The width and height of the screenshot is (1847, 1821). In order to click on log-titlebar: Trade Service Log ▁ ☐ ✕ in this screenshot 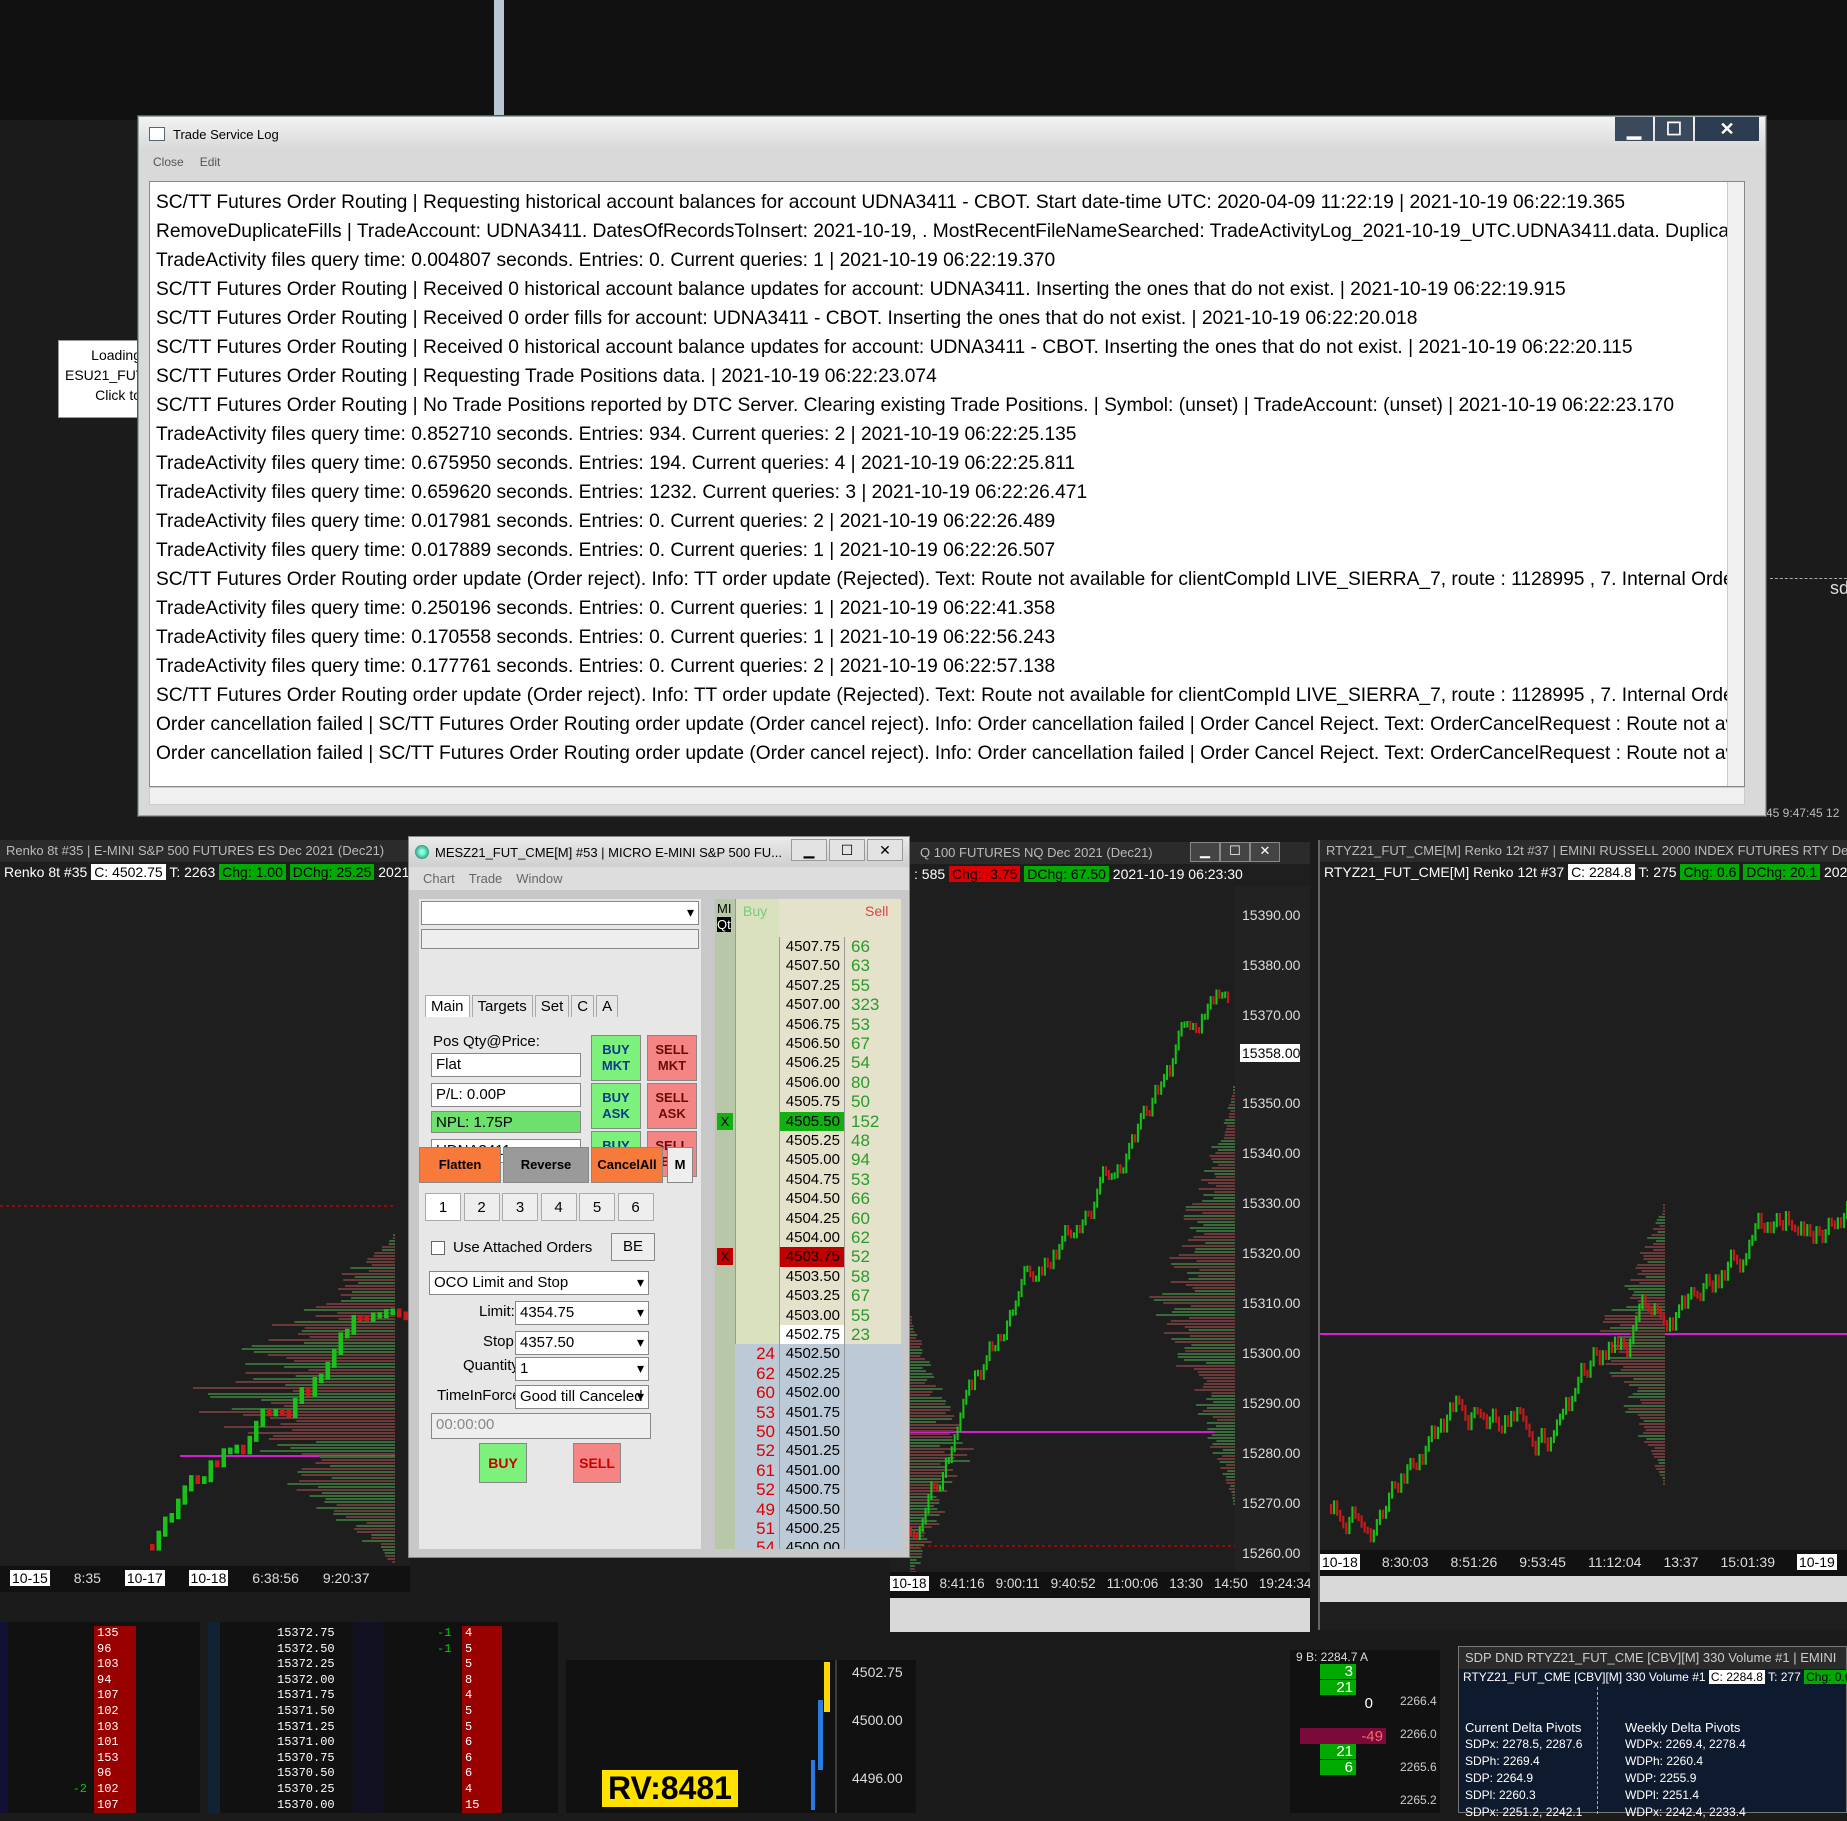, I will do `click(952, 134)`.